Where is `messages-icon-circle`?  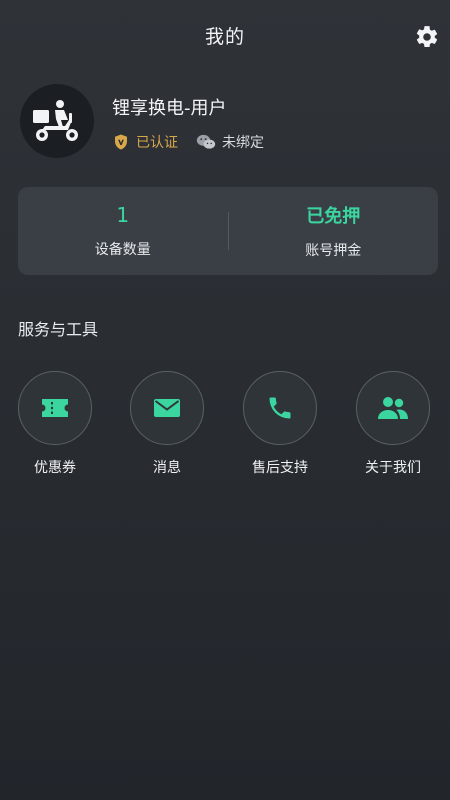
messages-icon-circle is located at coordinates (167, 408).